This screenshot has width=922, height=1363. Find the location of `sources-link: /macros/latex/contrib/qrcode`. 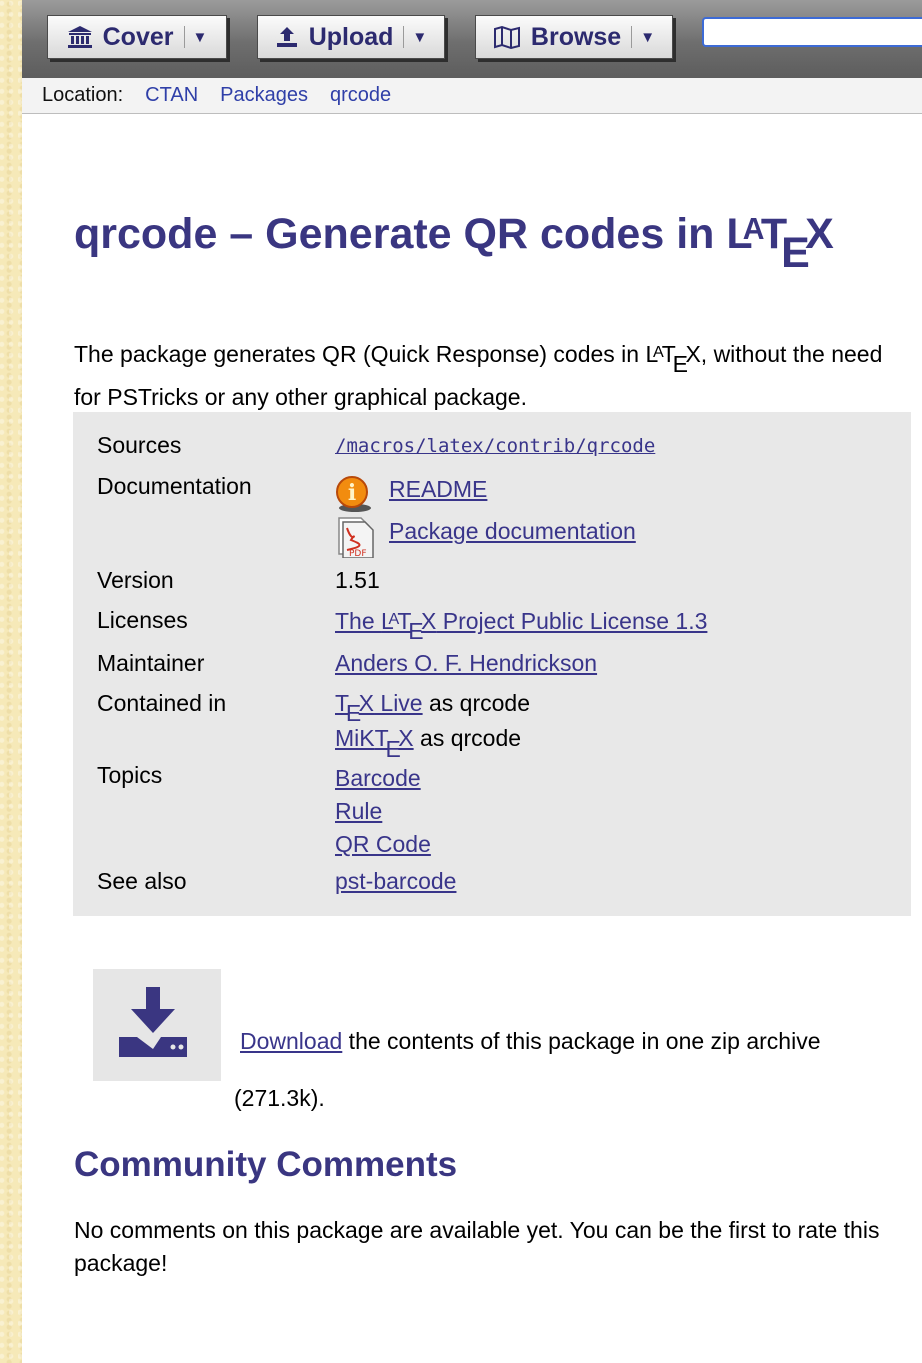

sources-link: /macros/latex/contrib/qrcode is located at coordinates (495, 446).